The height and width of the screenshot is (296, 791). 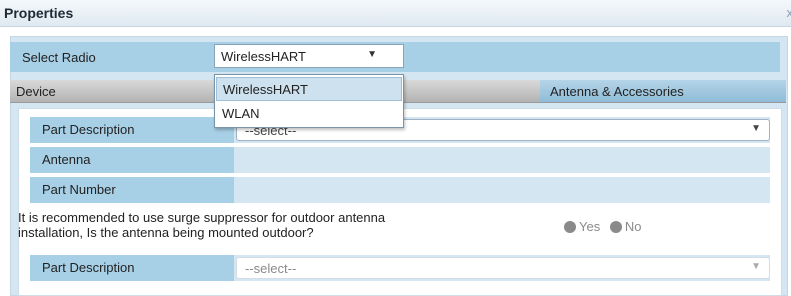 What do you see at coordinates (66, 159) in the screenshot?
I see `antenna-label: Antenna` at bounding box center [66, 159].